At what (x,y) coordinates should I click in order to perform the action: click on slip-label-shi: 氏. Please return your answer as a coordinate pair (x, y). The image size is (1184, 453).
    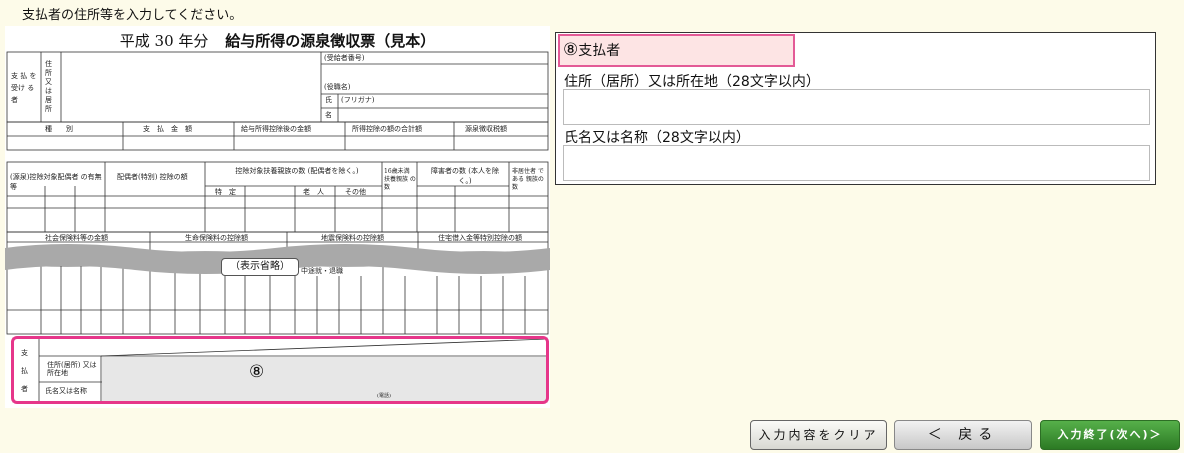
    Looking at the image, I should click on (328, 100).